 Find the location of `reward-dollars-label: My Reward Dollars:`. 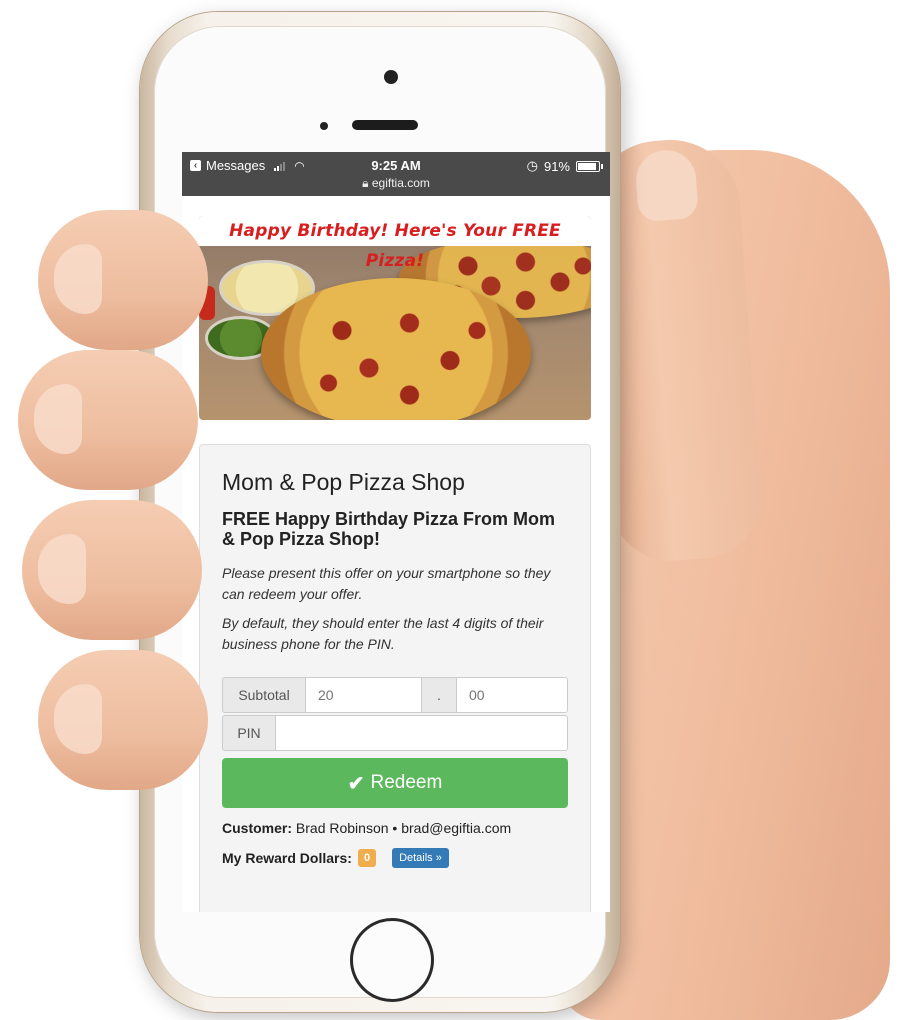

reward-dollars-label: My Reward Dollars: is located at coordinates (287, 858).